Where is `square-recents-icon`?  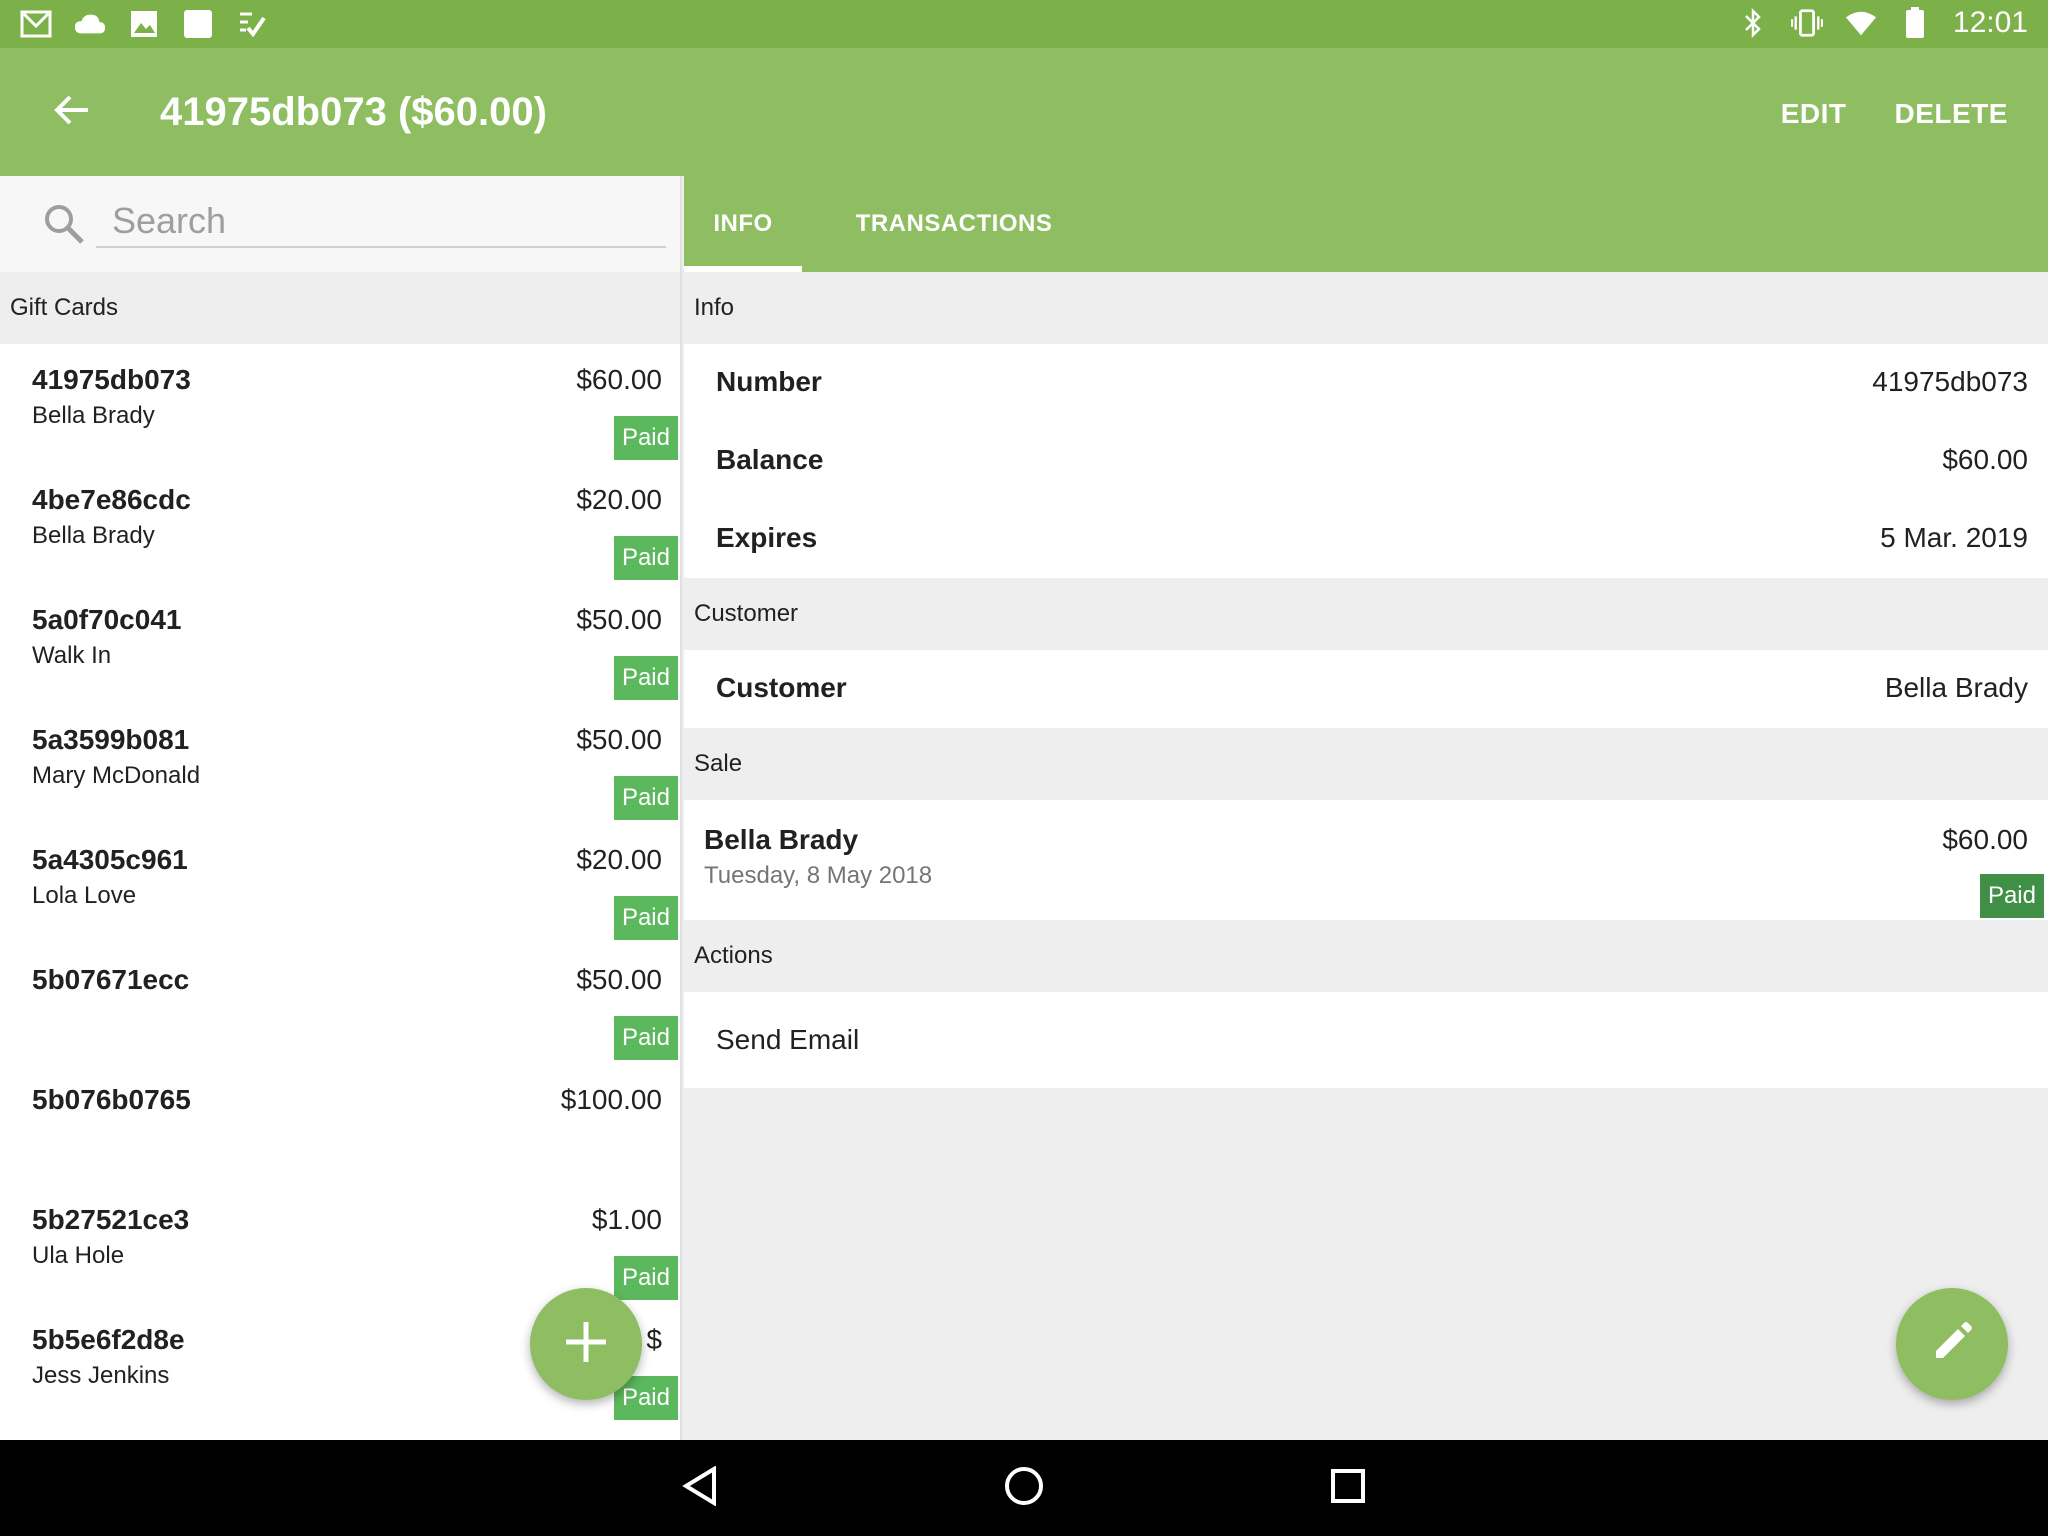 square-recents-icon is located at coordinates (1348, 1488).